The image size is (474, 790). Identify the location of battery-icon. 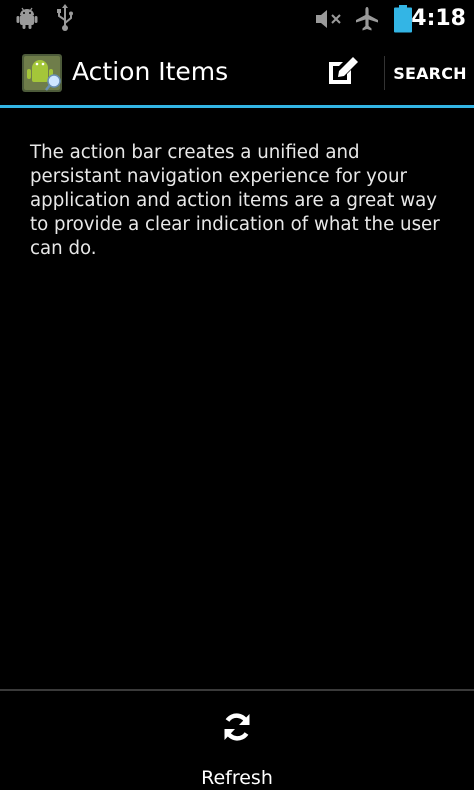
(403, 21).